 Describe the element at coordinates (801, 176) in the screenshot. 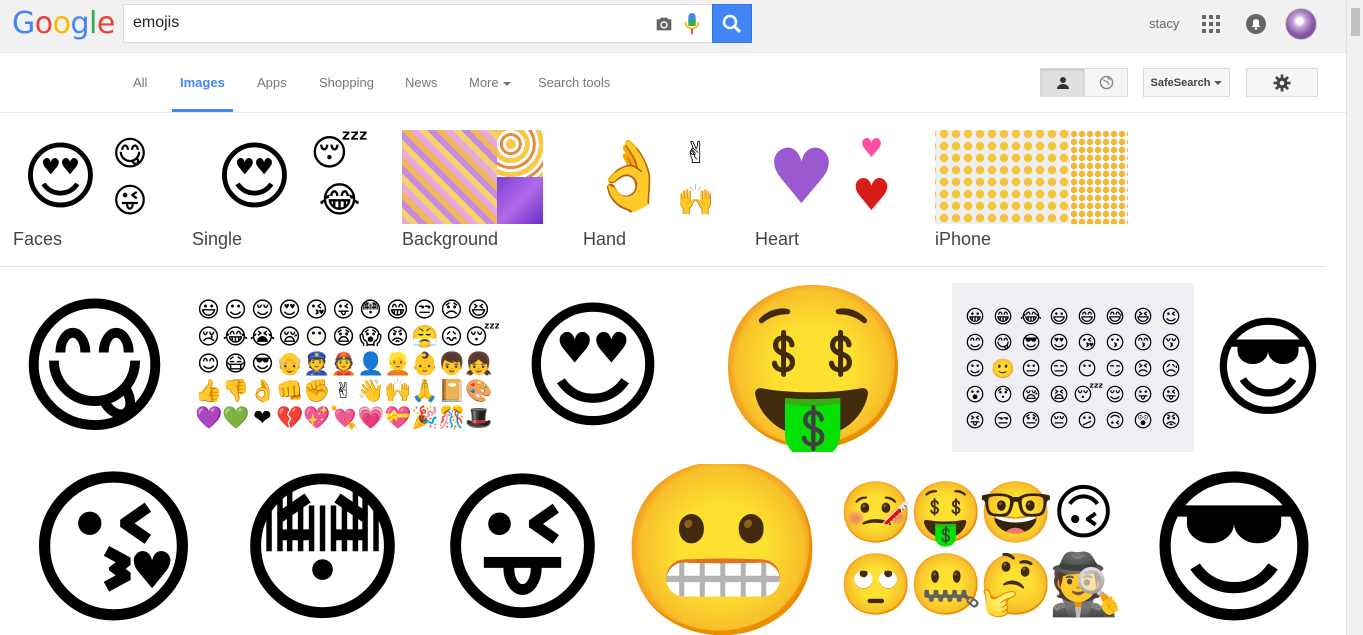

I see `purple-heart-thumbnail: ♥` at that location.